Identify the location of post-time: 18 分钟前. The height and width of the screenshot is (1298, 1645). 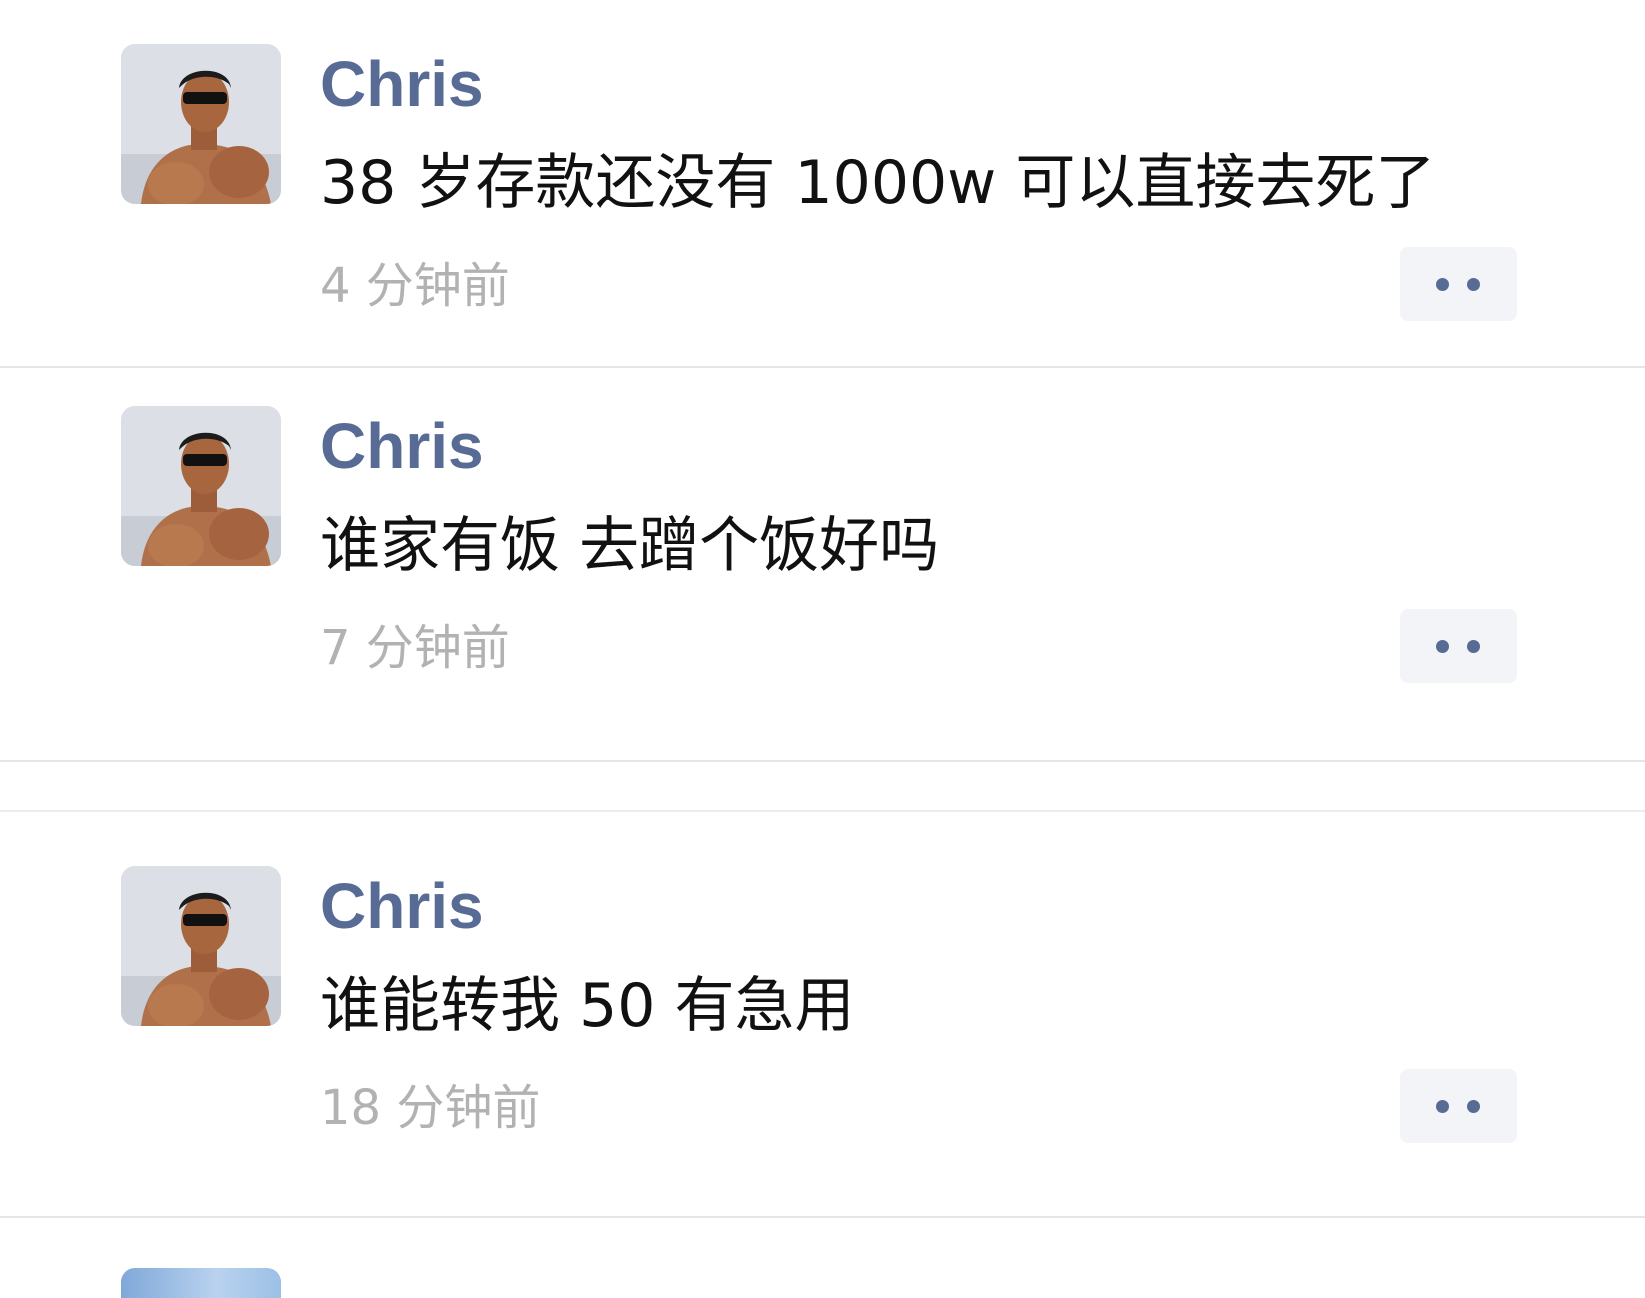
(430, 1108).